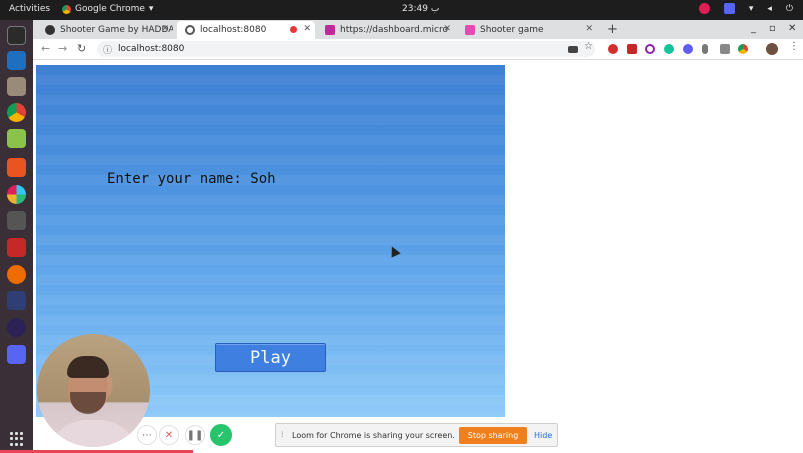 The height and width of the screenshot is (453, 803). I want to click on app-menu-label: Google Chrome, so click(110, 9).